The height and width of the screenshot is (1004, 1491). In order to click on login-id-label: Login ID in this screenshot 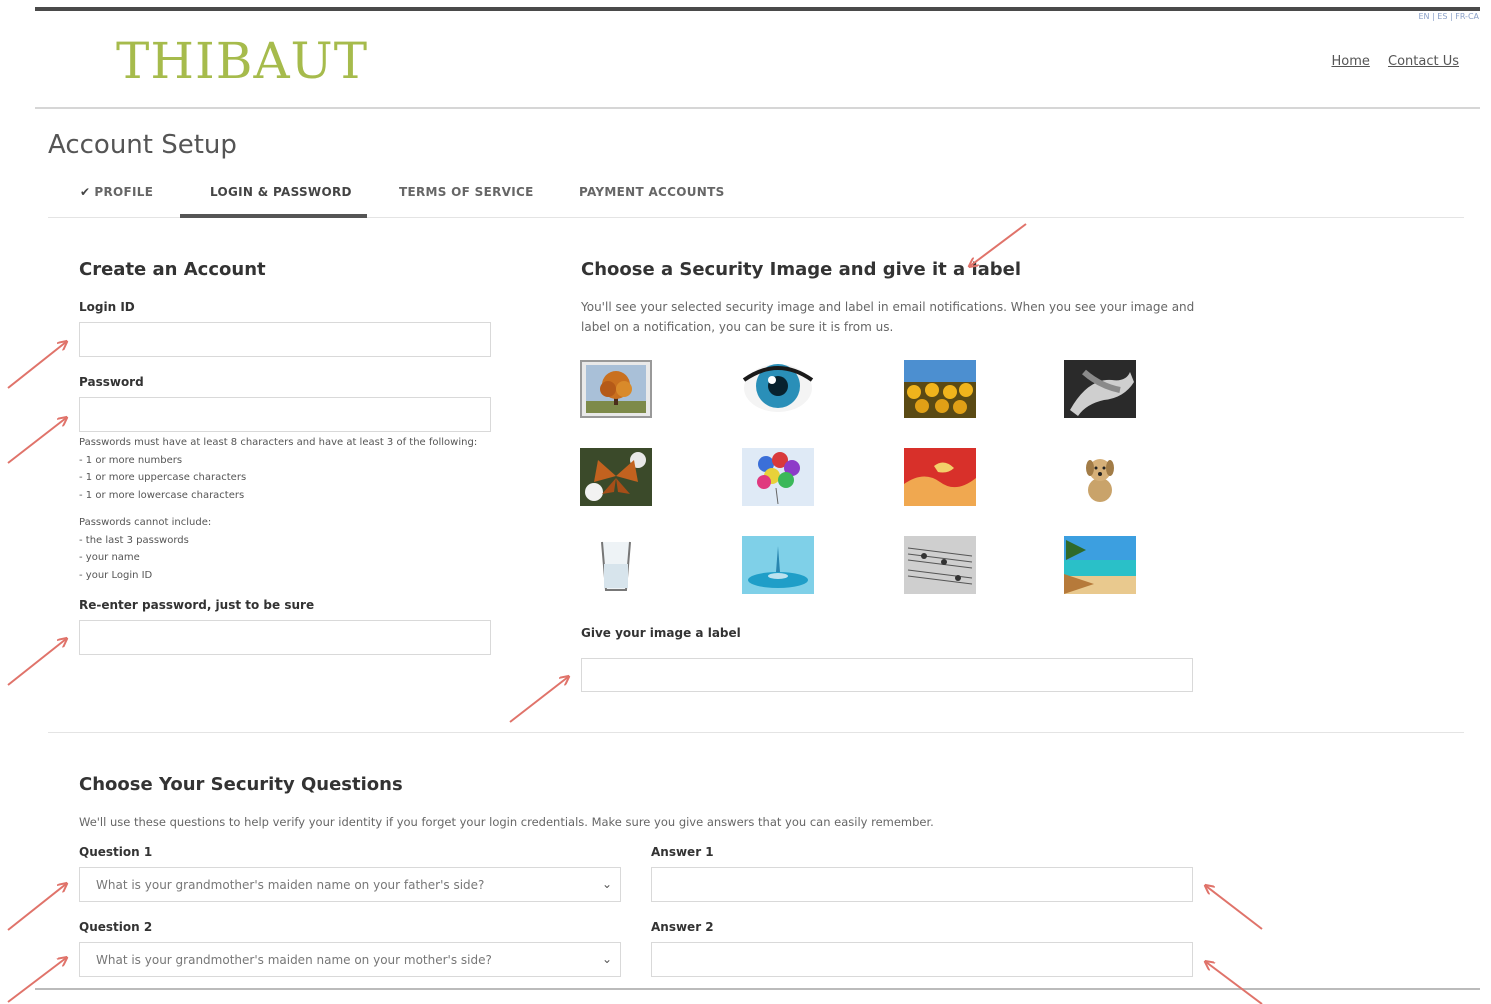, I will do `click(107, 307)`.